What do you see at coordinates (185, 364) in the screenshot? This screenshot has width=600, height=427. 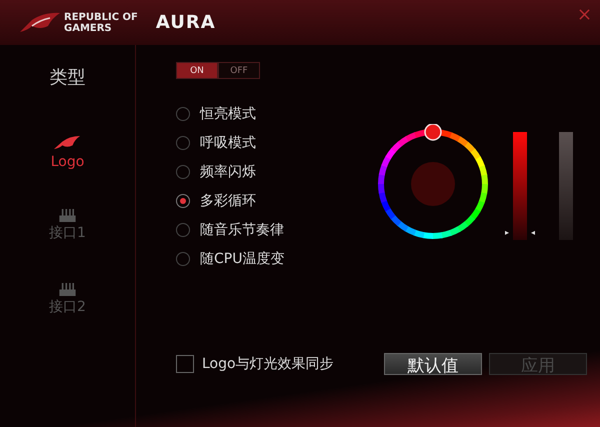 I see `checkbox` at bounding box center [185, 364].